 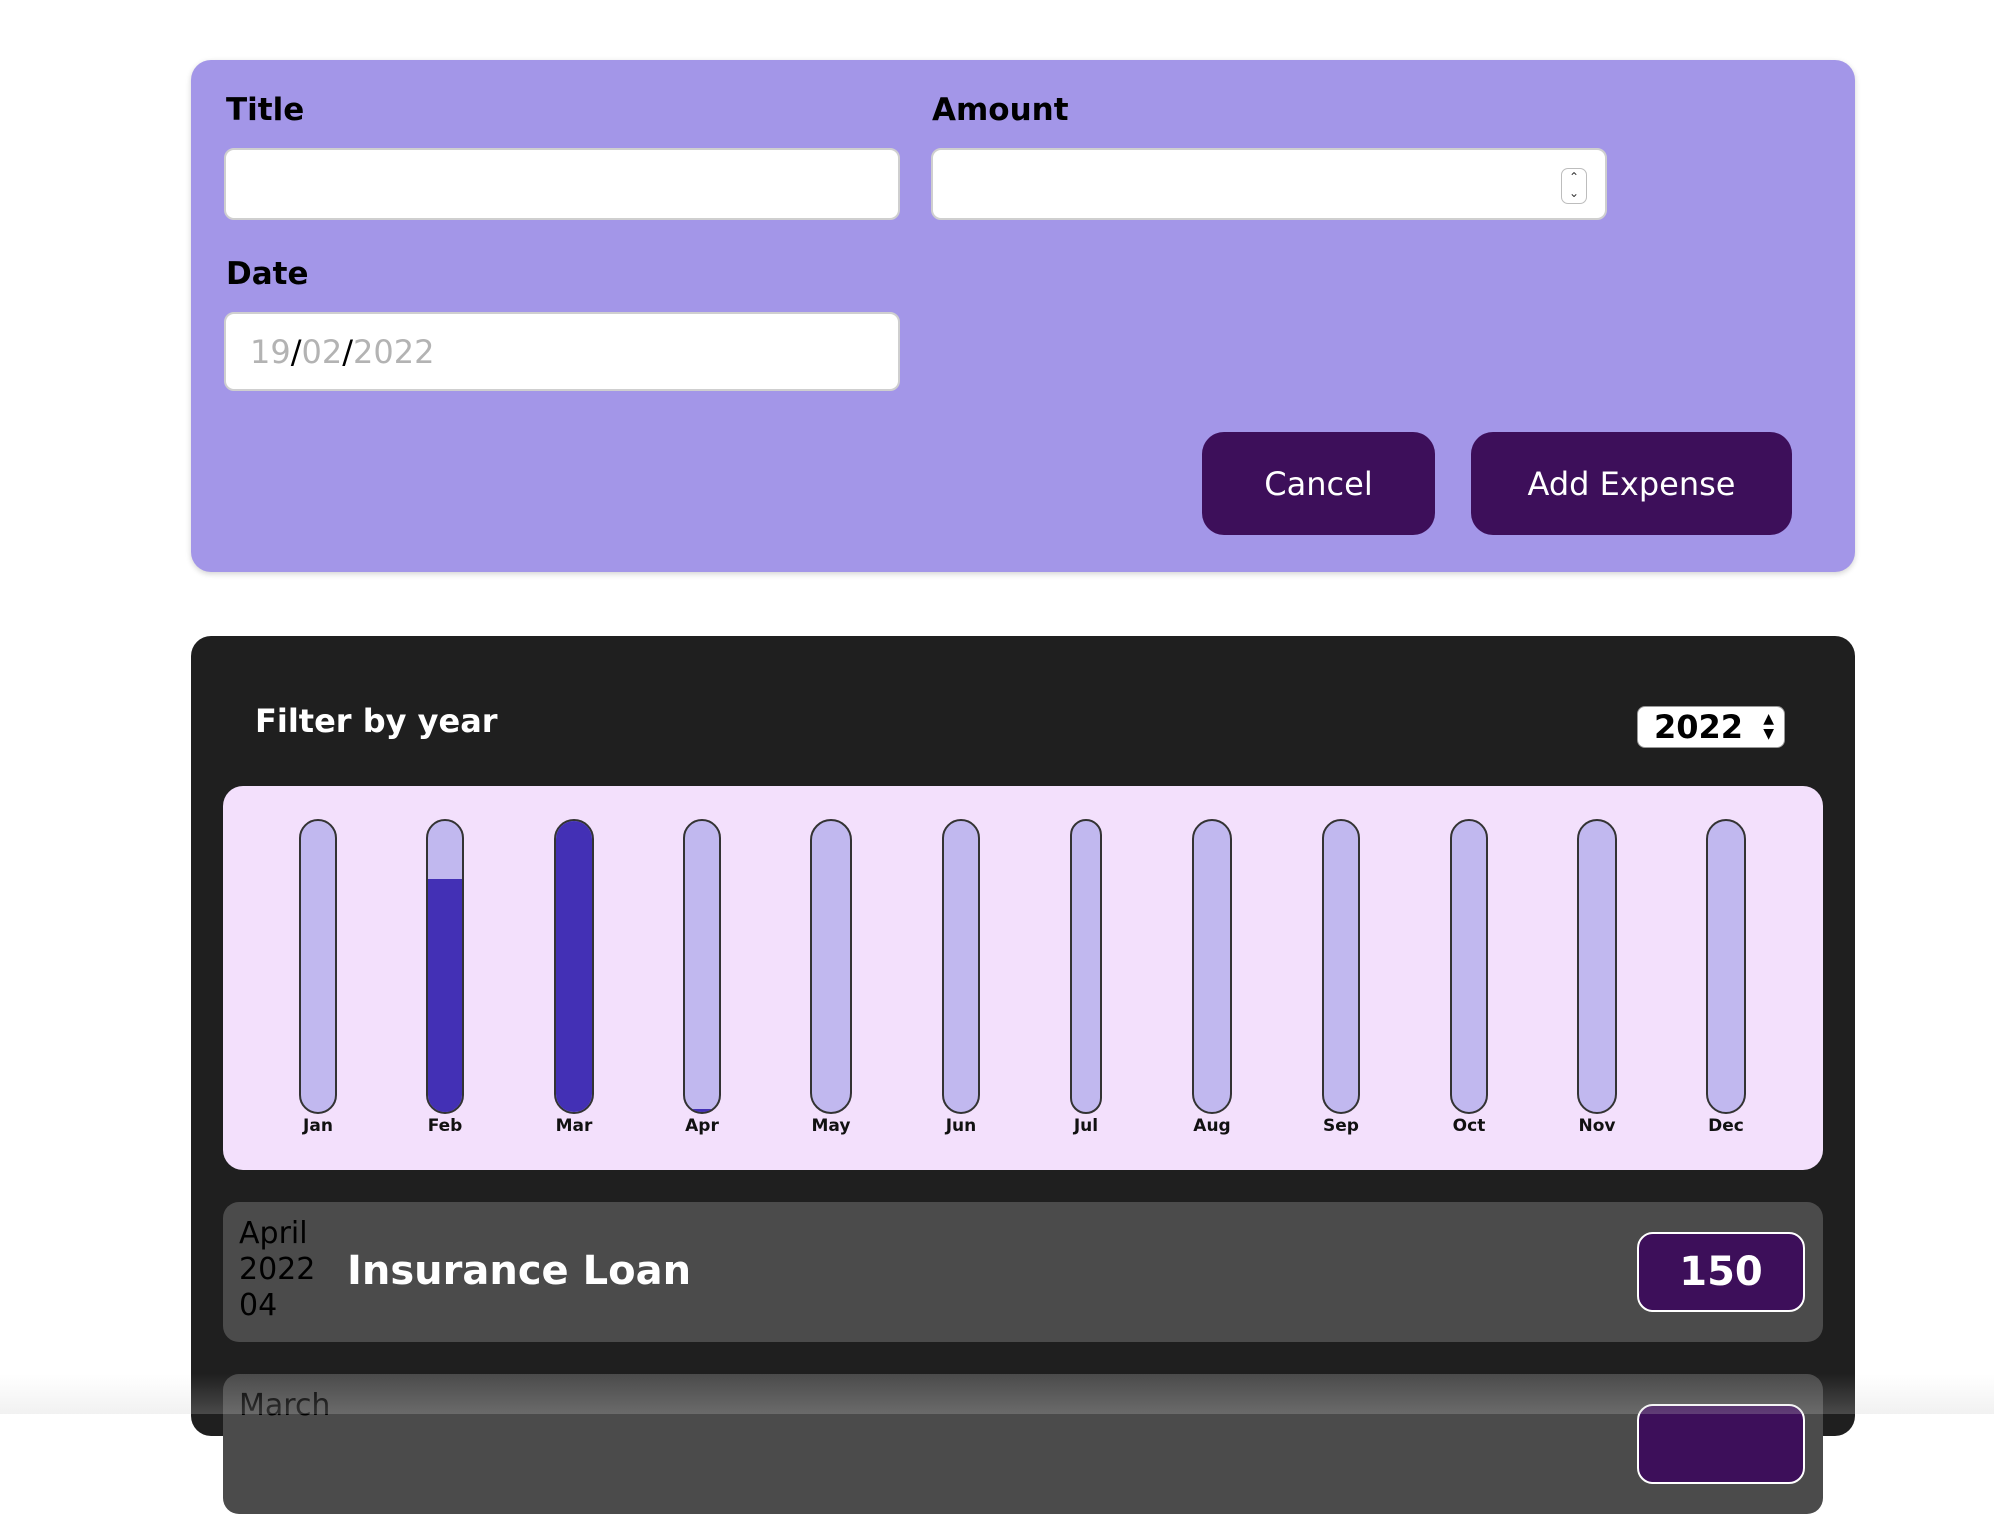 What do you see at coordinates (1726, 1126) in the screenshot?
I see `chart-bar-label: Dec` at bounding box center [1726, 1126].